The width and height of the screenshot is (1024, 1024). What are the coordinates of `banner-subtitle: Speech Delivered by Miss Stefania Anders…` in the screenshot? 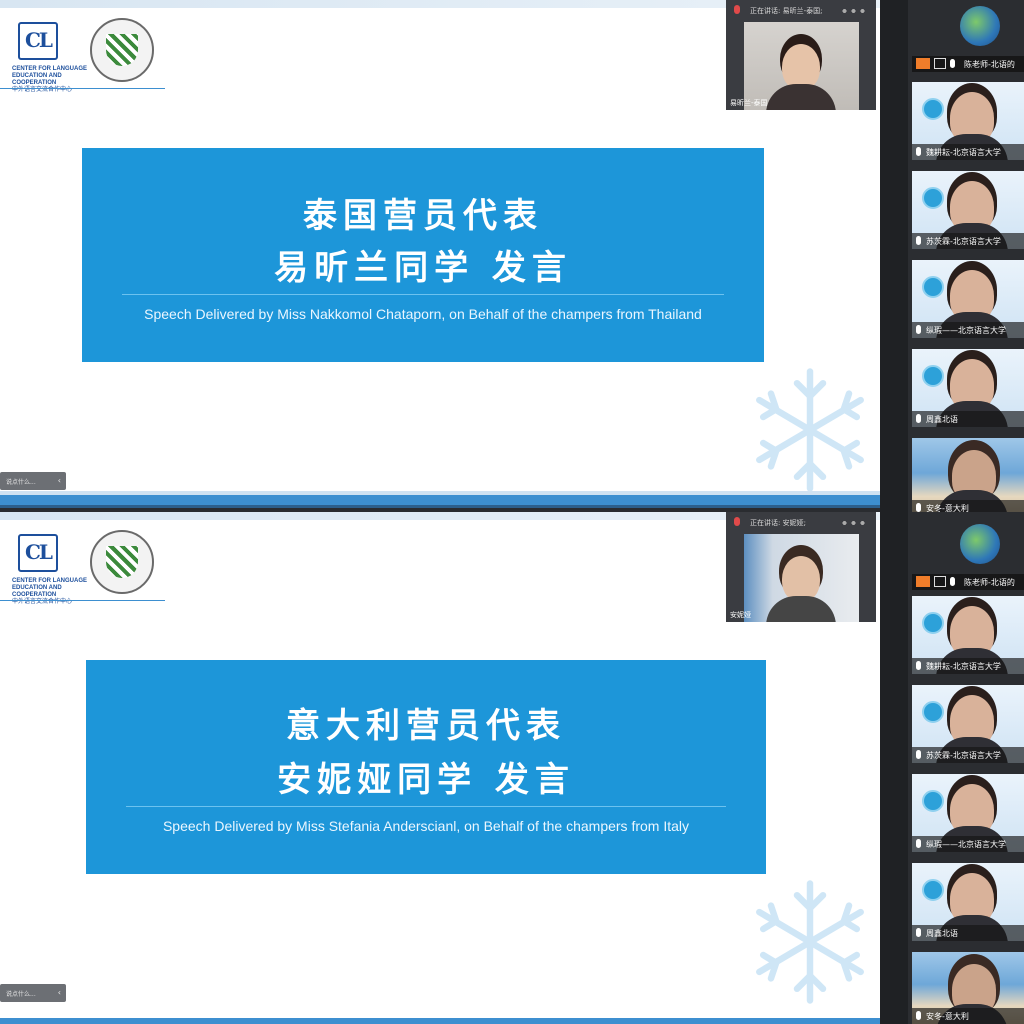 It's located at (426, 826).